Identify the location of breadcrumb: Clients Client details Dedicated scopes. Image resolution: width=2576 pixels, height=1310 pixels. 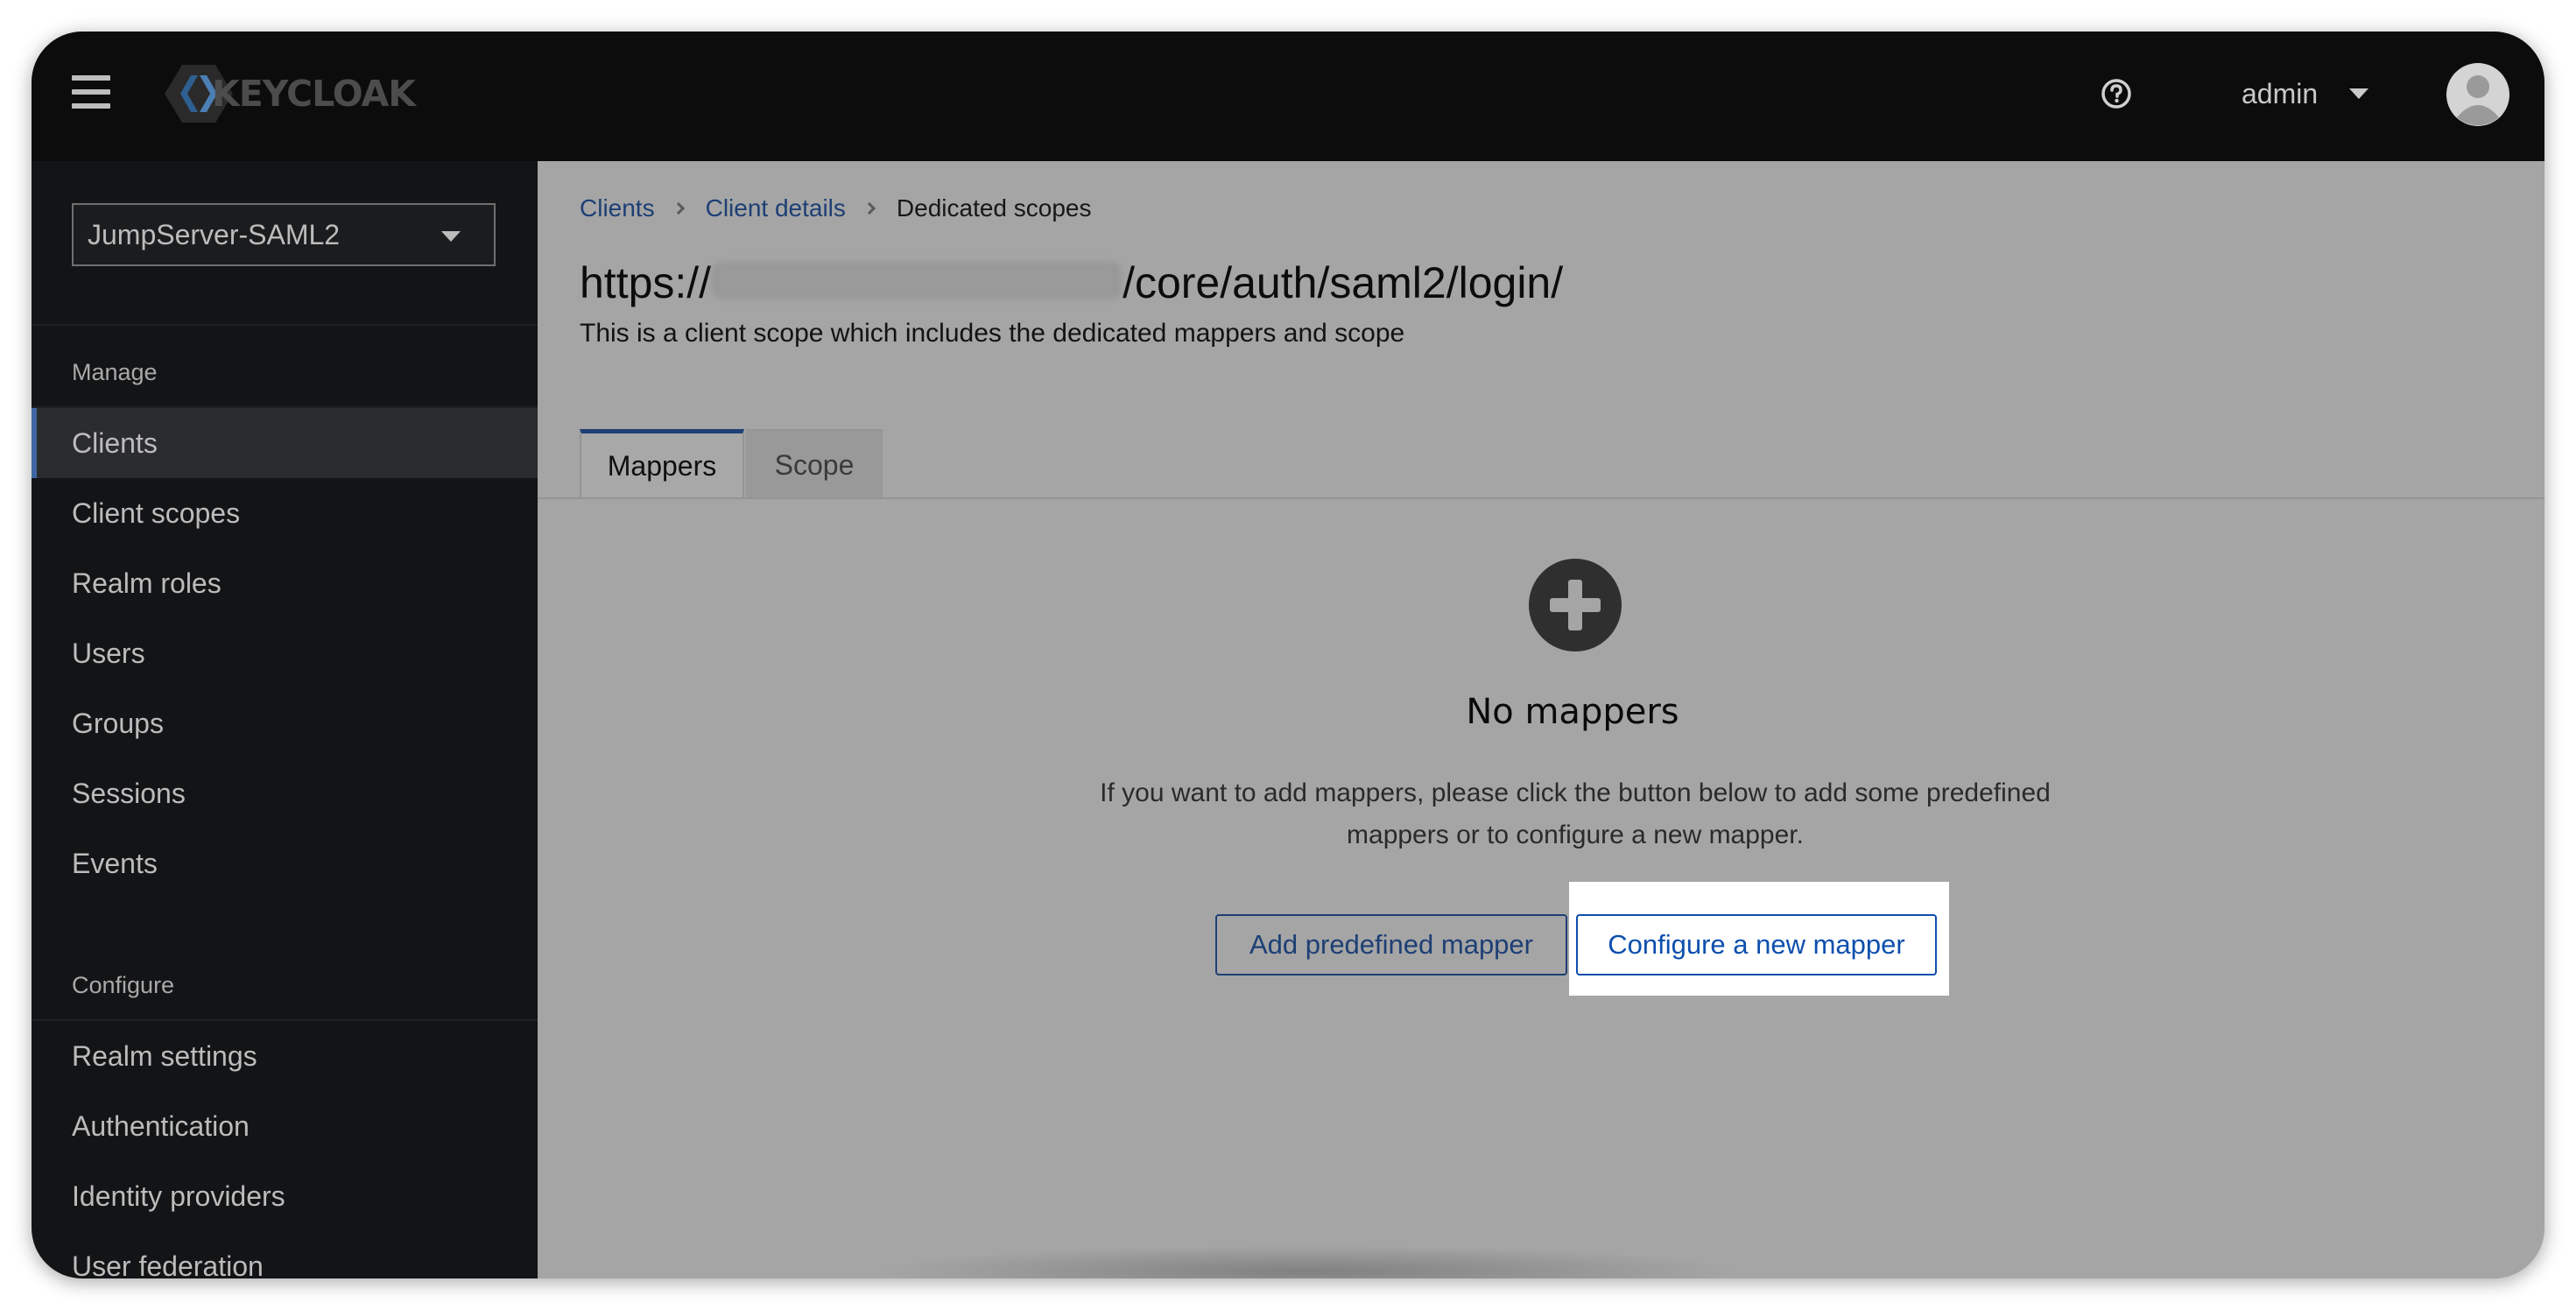
(835, 208).